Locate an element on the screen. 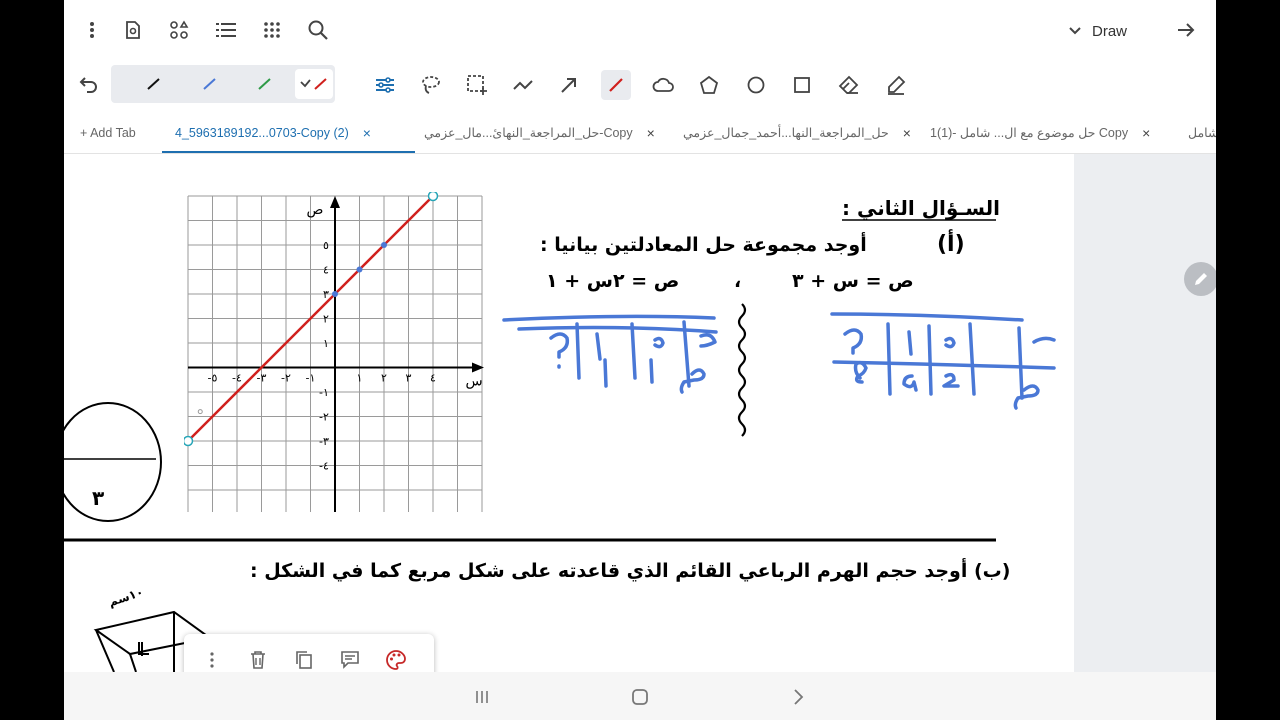 Image resolution: width=1280 pixels, height=720 pixels. y-tick-label: -٣ is located at coordinates (324, 441).